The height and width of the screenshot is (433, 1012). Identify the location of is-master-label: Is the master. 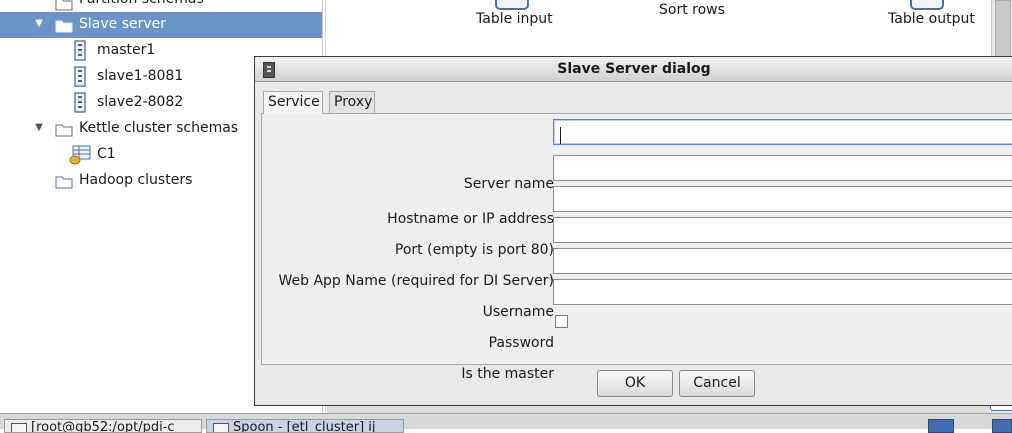
(507, 374).